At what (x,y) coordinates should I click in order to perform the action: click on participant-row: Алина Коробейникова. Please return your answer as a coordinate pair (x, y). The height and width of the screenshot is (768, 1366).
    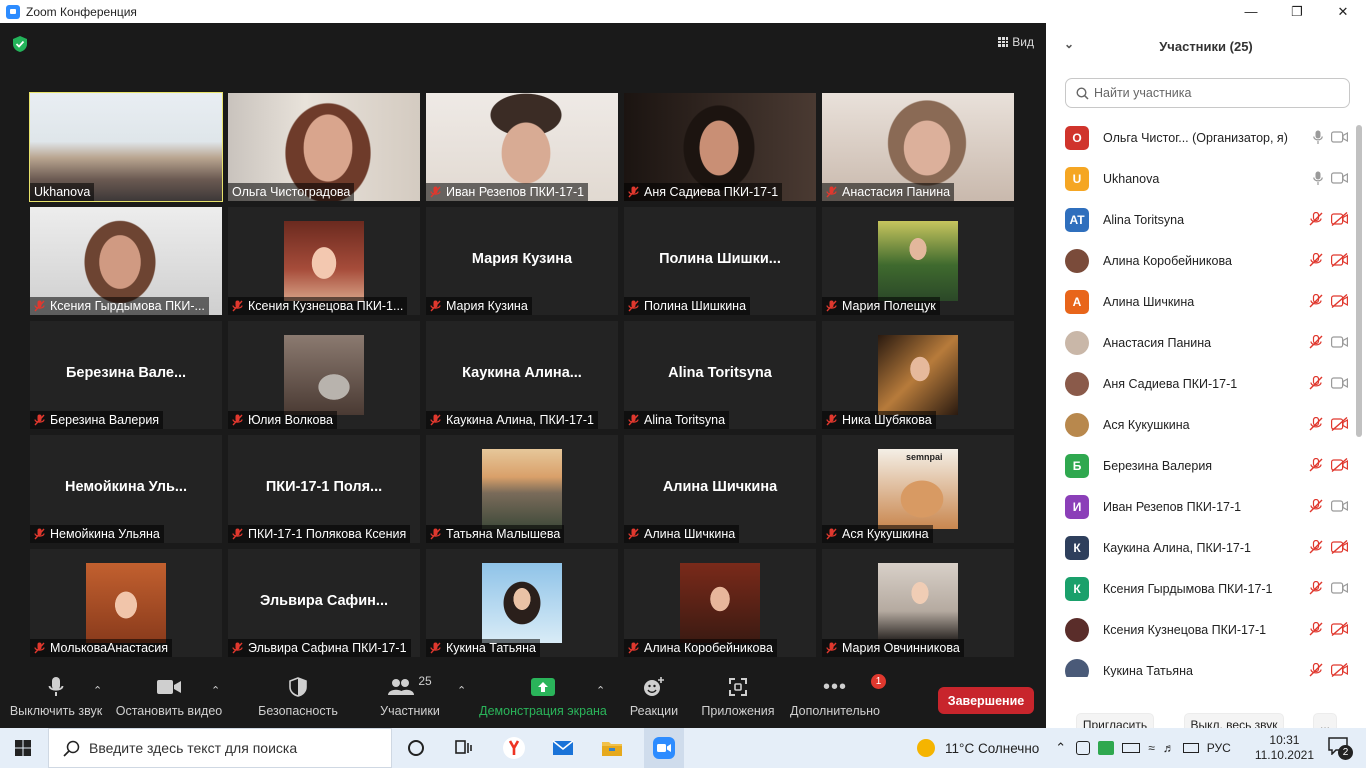
    Looking at the image, I should click on (1202, 260).